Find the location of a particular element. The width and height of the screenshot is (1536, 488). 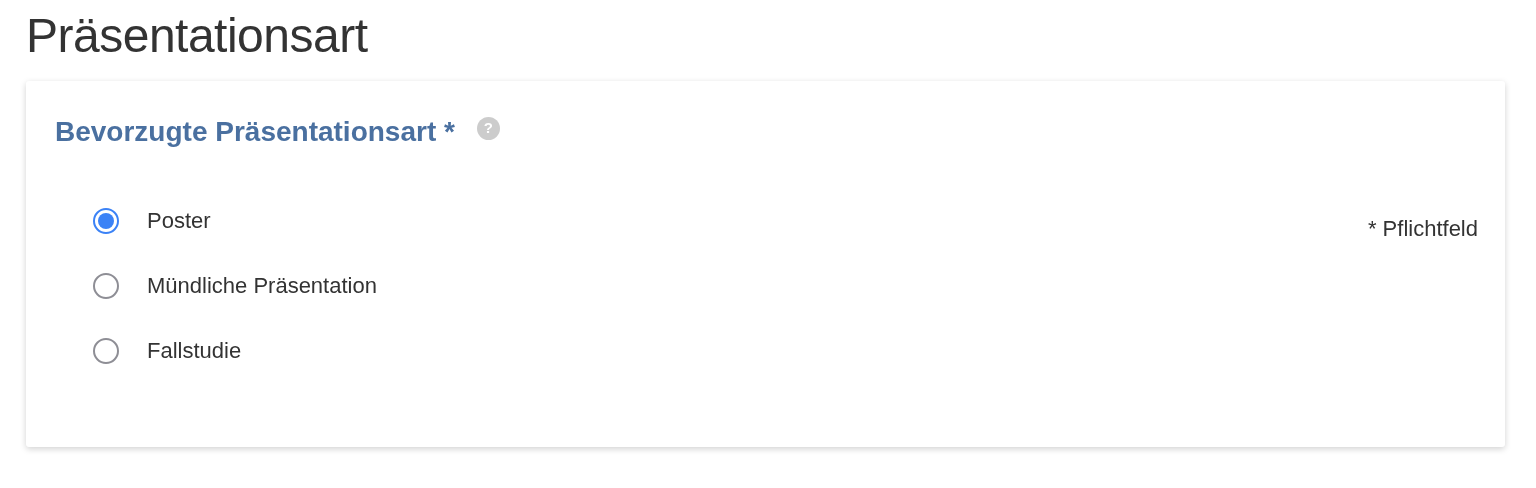

option-label: Fallstudie is located at coordinates (194, 351).